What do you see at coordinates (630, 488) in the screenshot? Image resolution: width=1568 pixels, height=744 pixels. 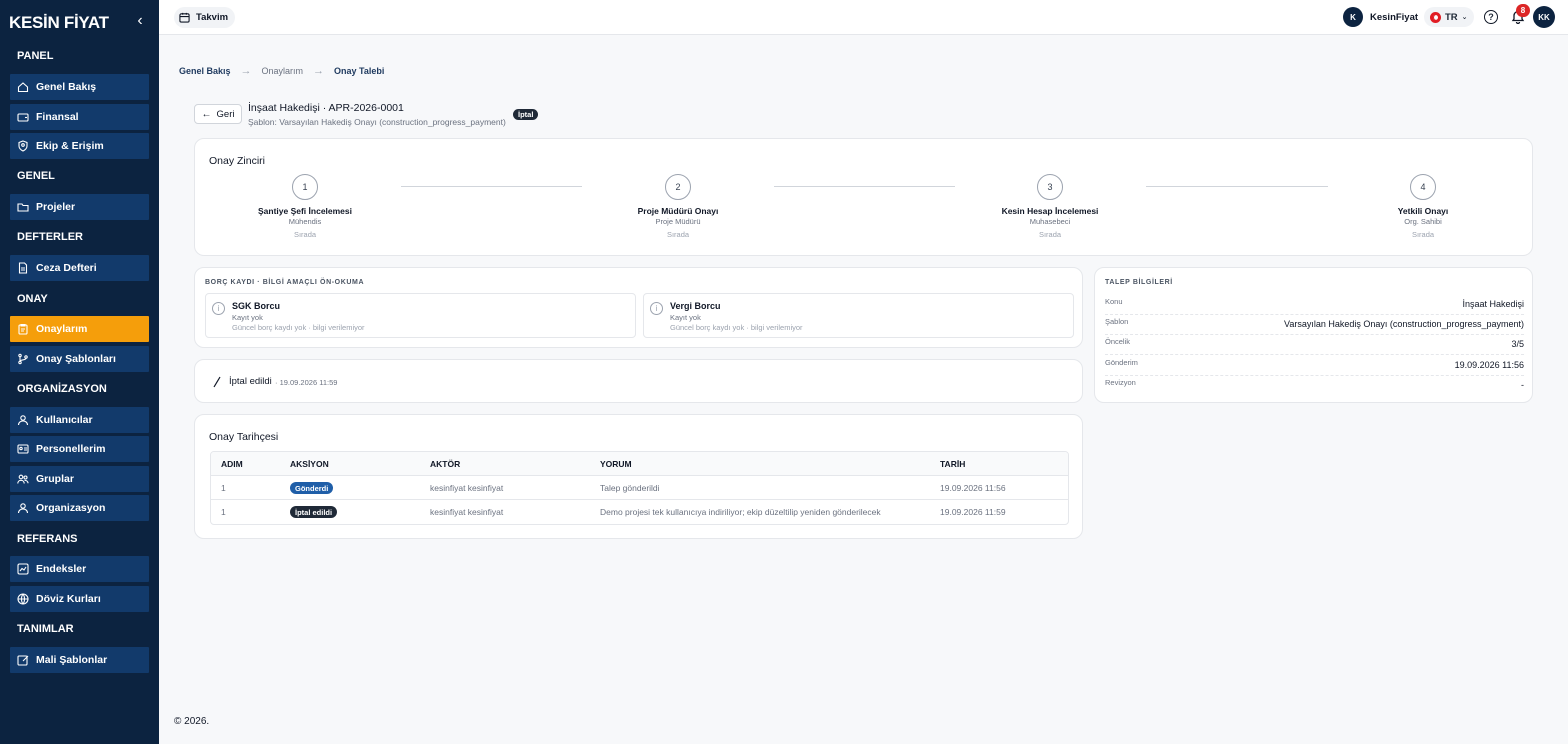 I see `cell-comment: Talep gönderildi` at bounding box center [630, 488].